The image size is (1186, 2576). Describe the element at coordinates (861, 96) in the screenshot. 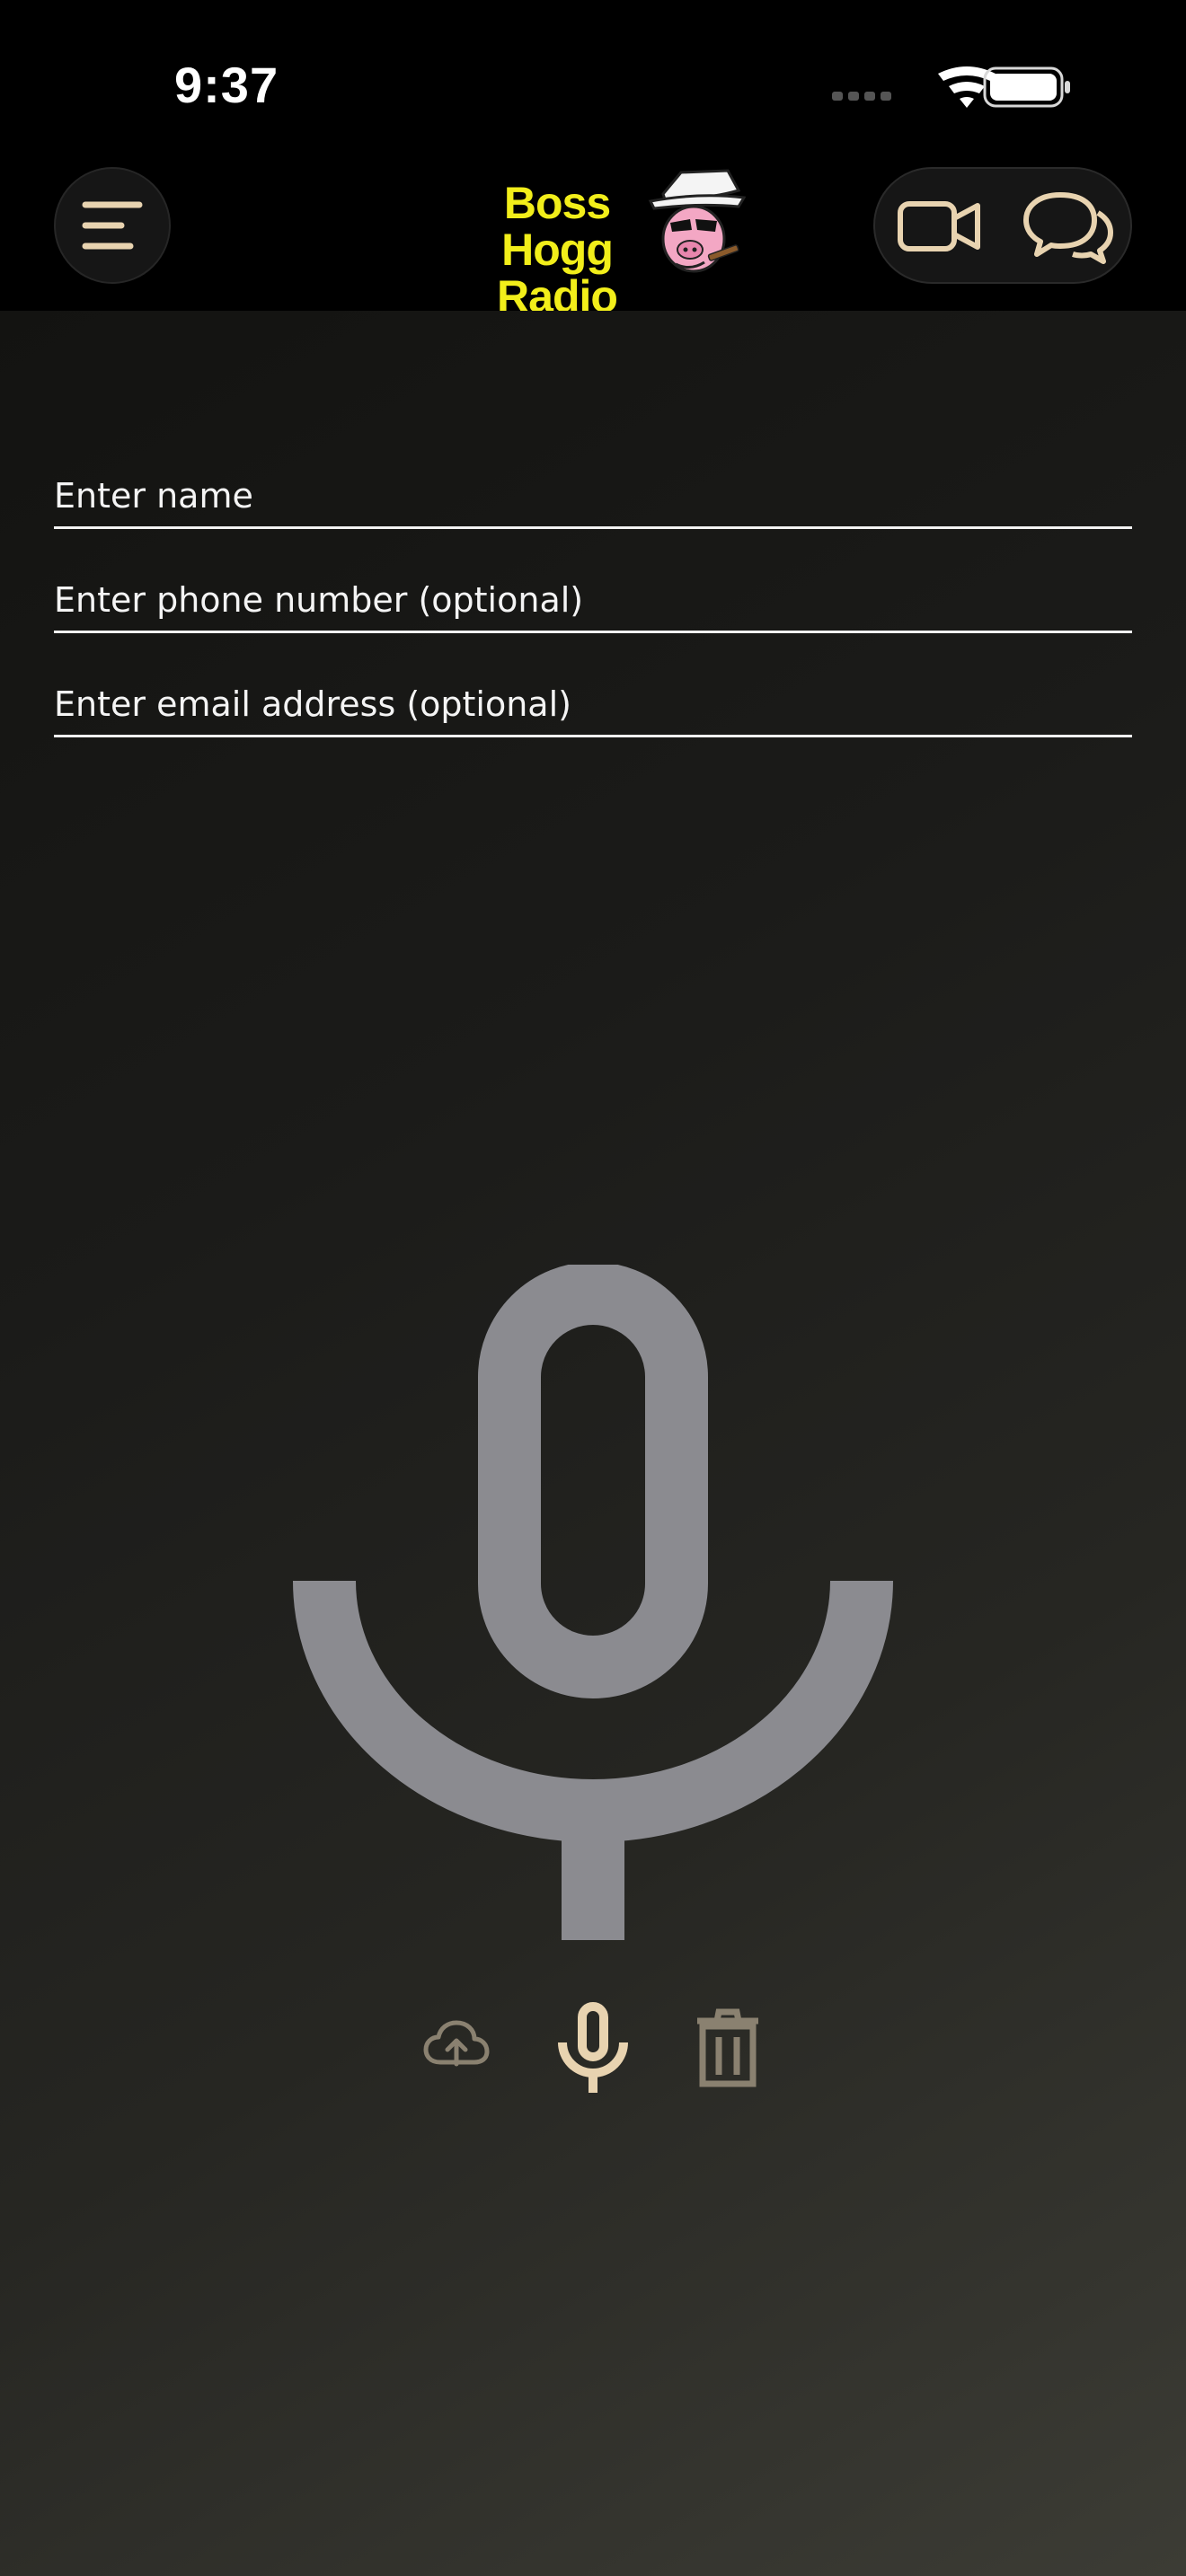

I see `cellular-icon` at that location.